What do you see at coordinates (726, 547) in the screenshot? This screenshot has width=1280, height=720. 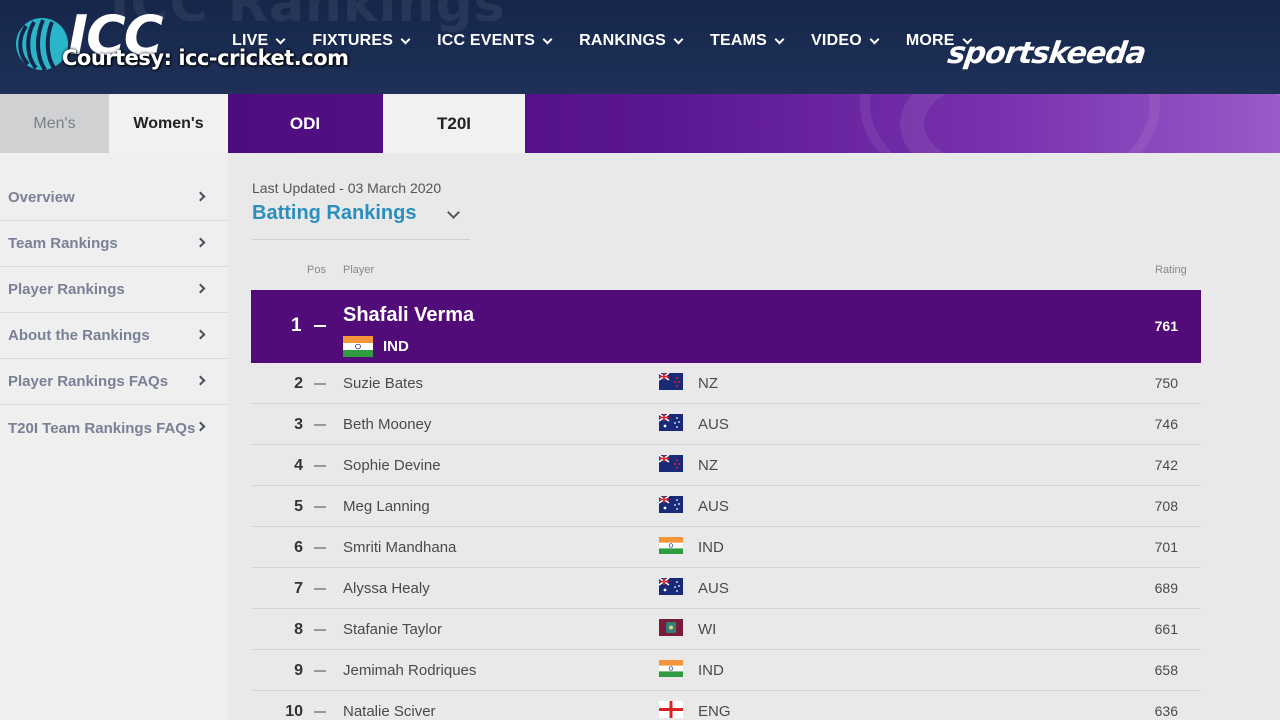 I see `table-row: 6 Smriti Mandhana IND 701` at bounding box center [726, 547].